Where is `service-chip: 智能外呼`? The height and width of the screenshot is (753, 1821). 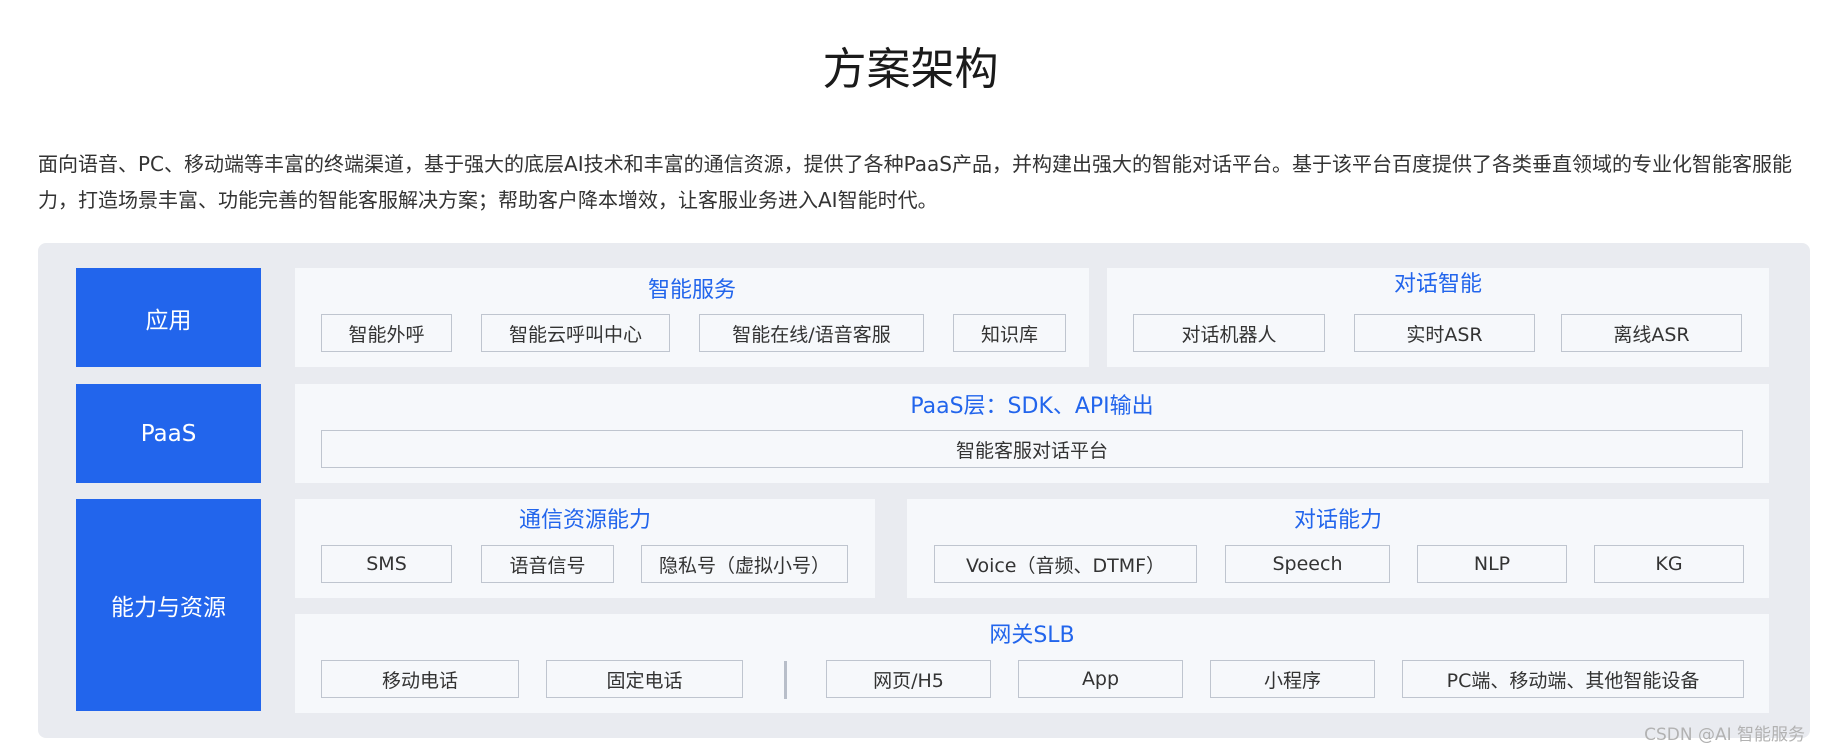
service-chip: 智能外呼 is located at coordinates (386, 333).